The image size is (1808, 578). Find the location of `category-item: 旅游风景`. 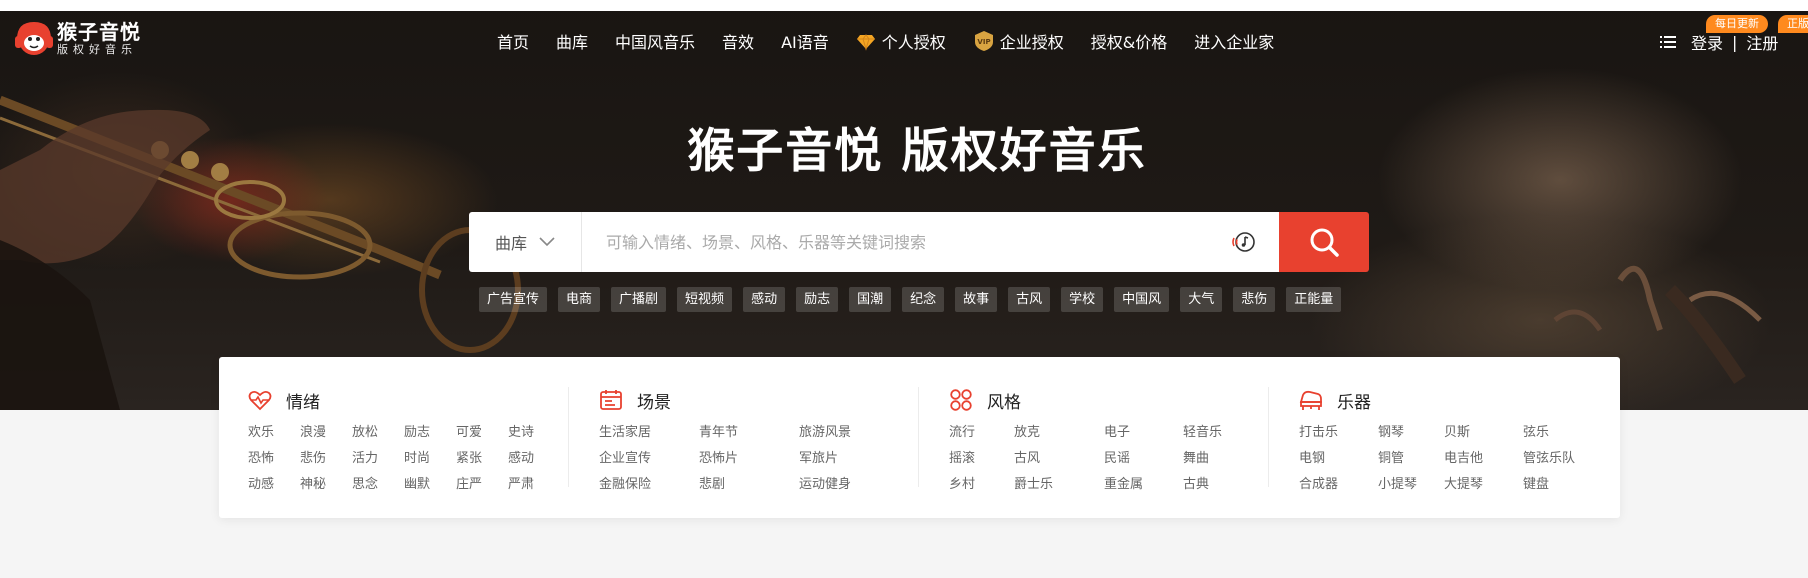

category-item: 旅游风景 is located at coordinates (849, 433).